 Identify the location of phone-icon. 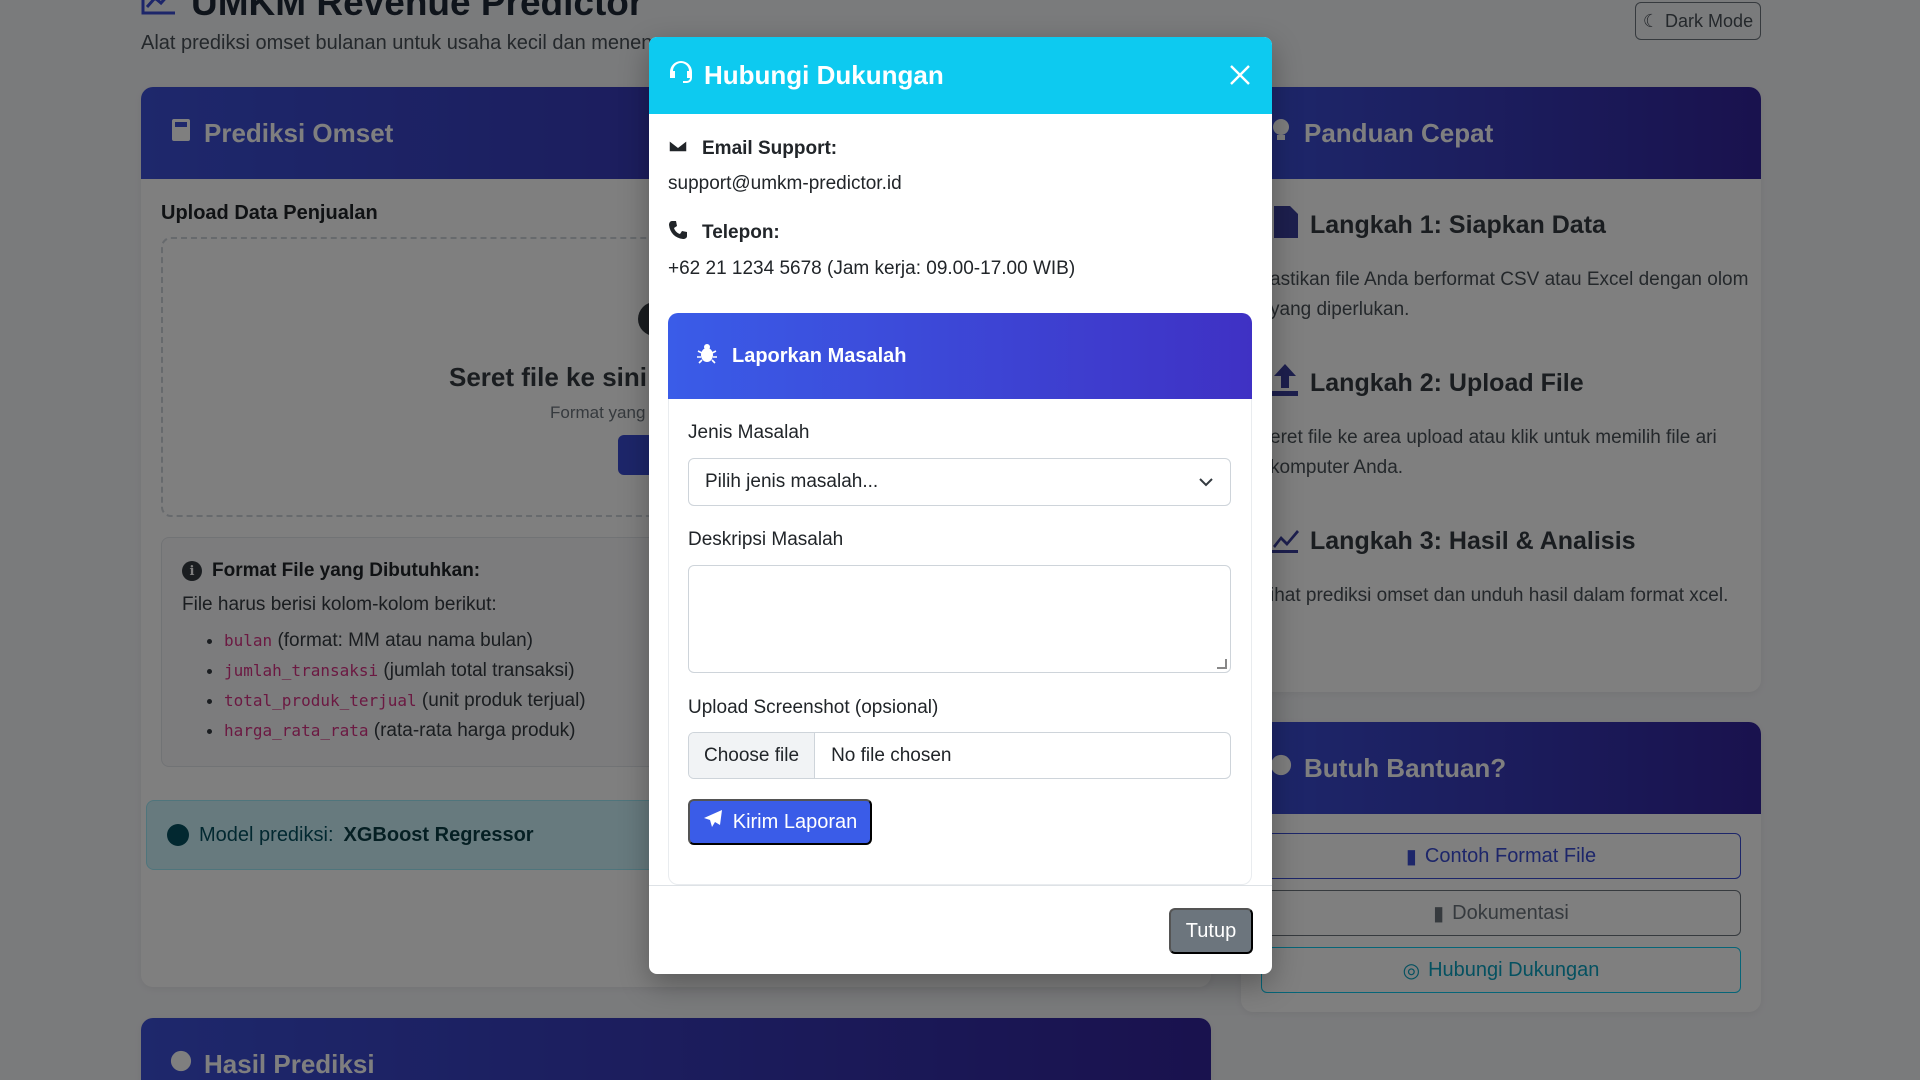
(678, 233).